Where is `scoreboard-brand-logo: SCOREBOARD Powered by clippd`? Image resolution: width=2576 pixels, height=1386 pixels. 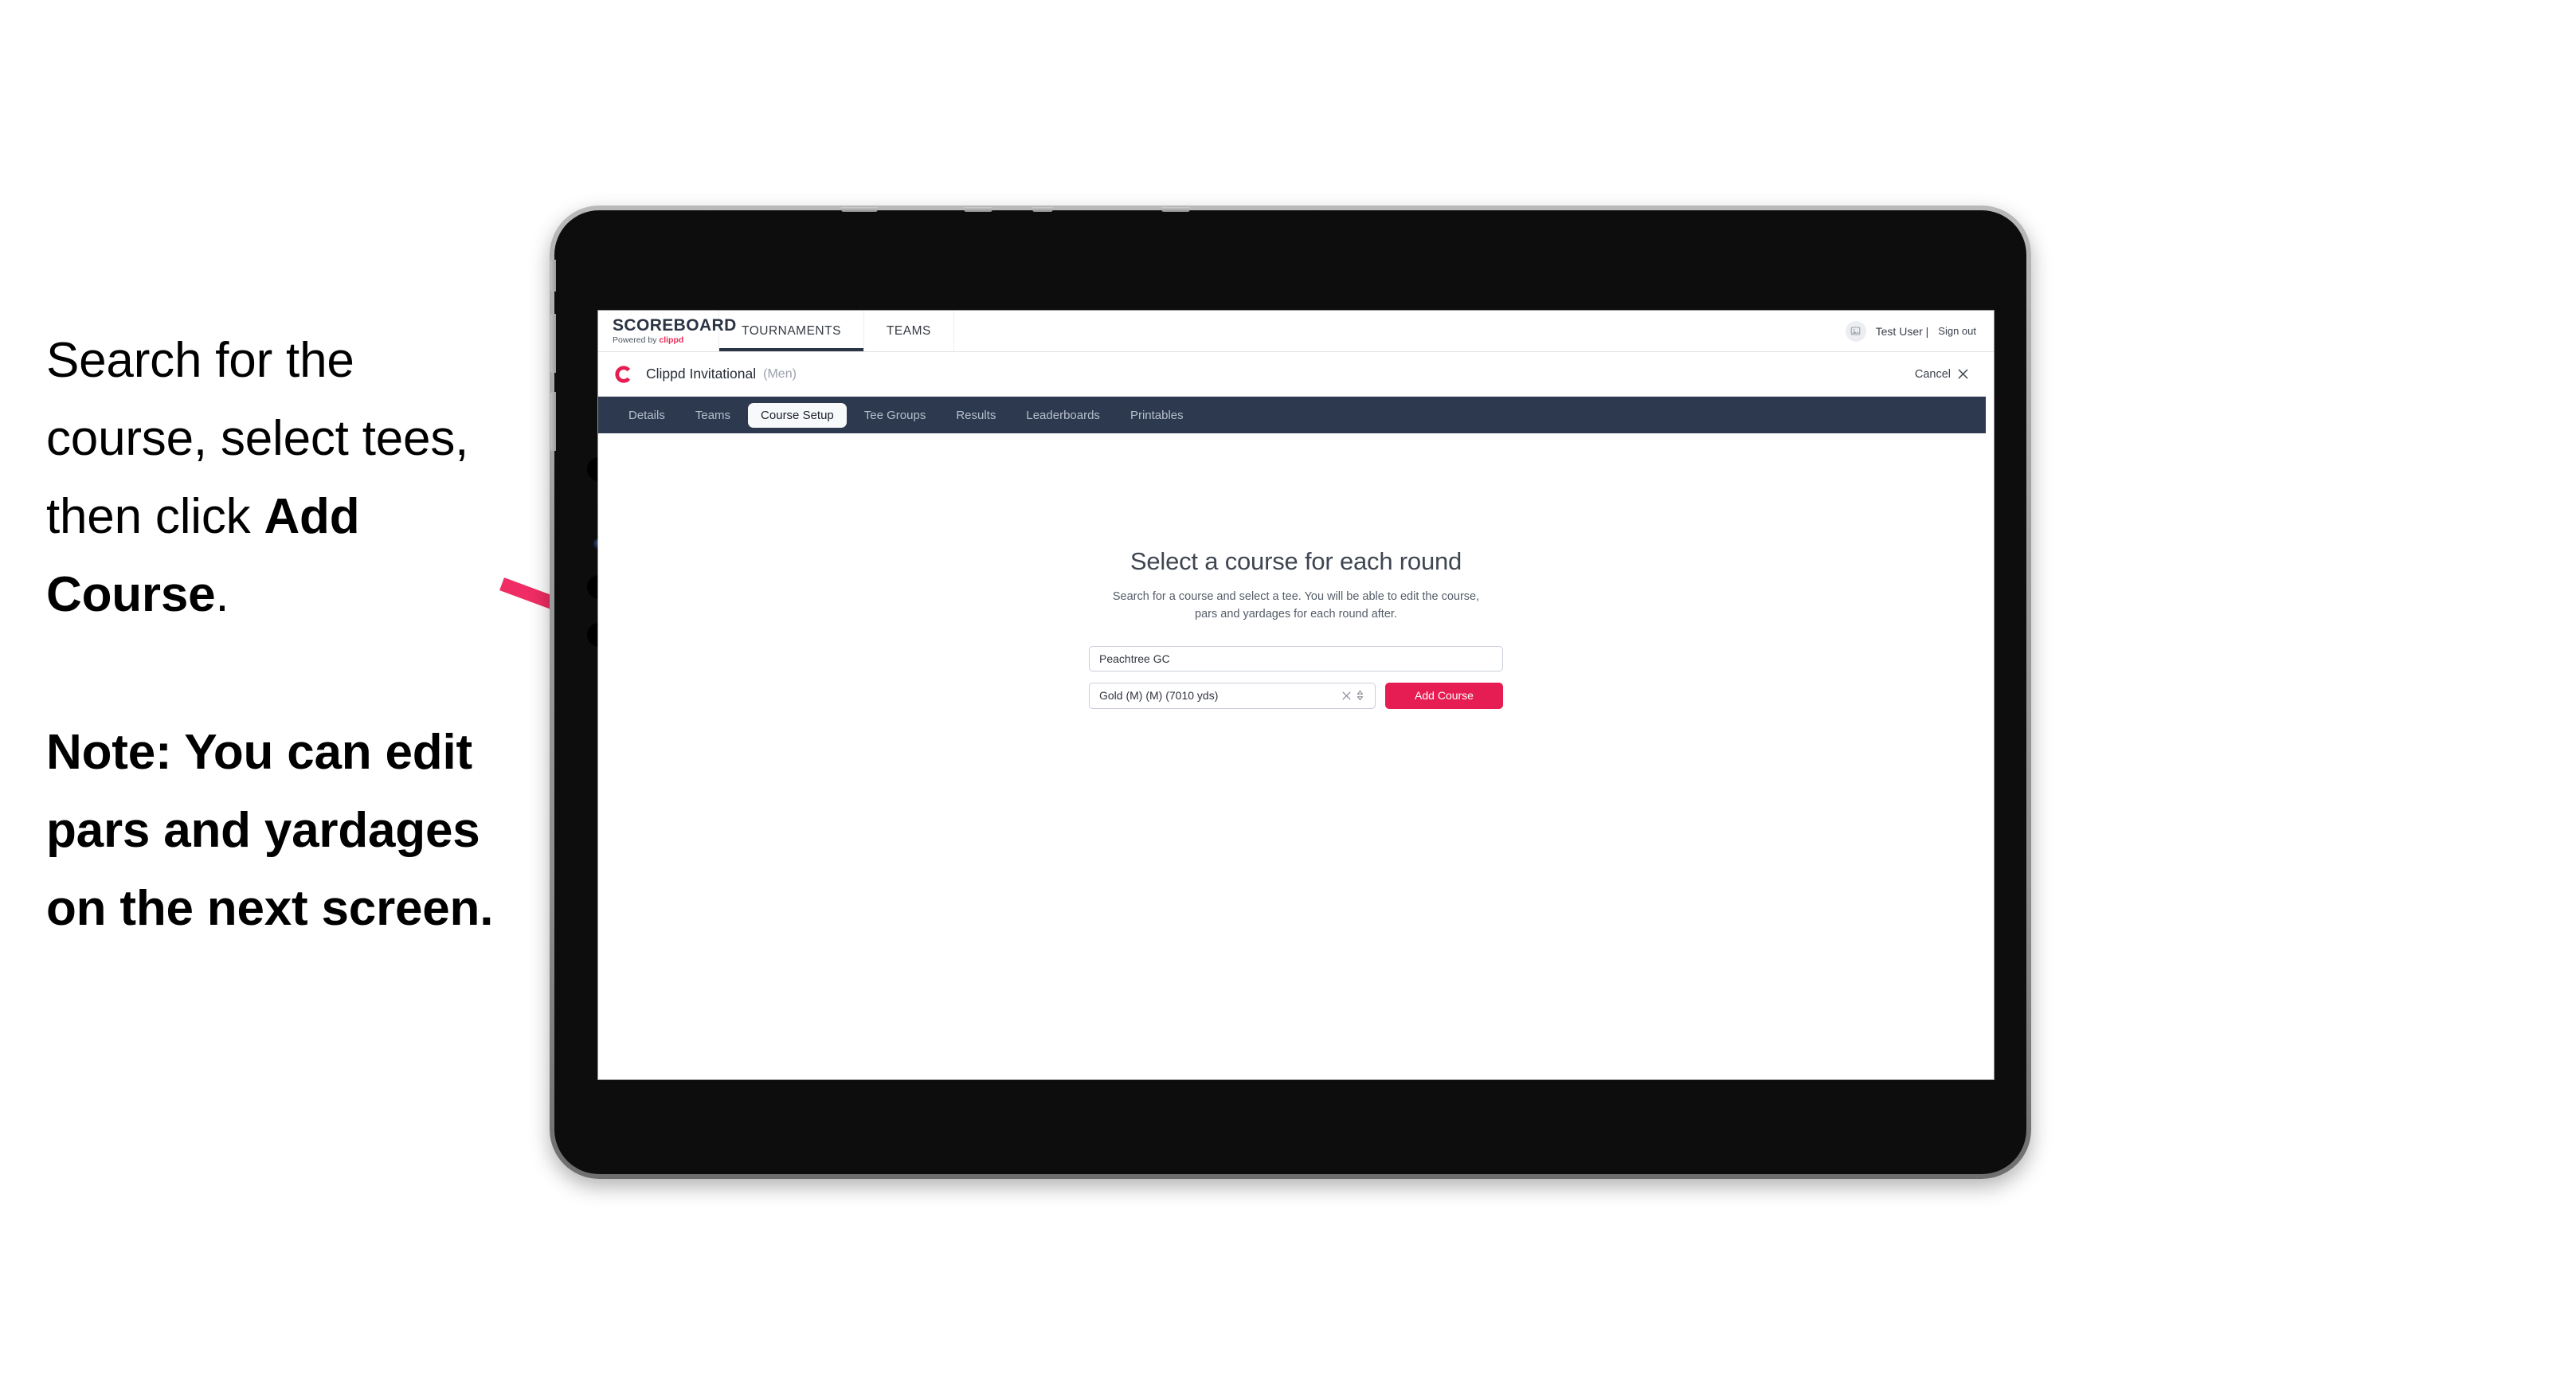
scoreboard-brand-logo: SCOREBOARD Powered by clippd is located at coordinates (667, 331).